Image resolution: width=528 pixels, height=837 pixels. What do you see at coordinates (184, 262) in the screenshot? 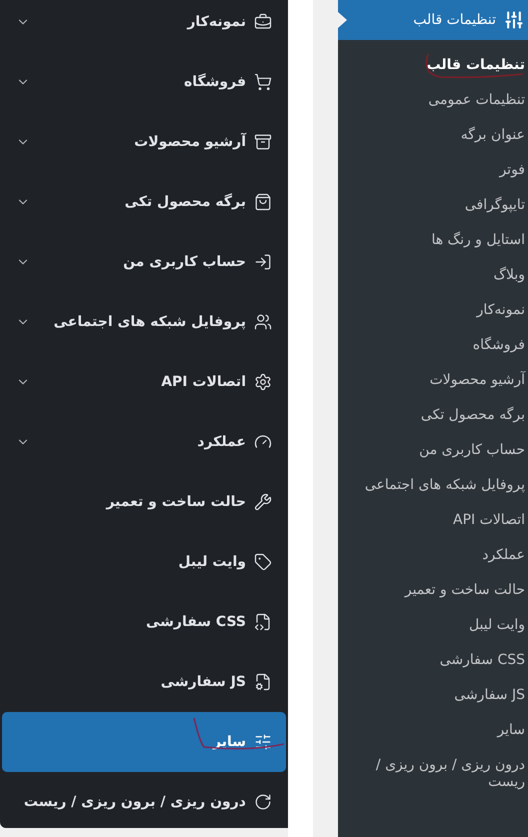
I see `menu-label: حساب کاربری من` at bounding box center [184, 262].